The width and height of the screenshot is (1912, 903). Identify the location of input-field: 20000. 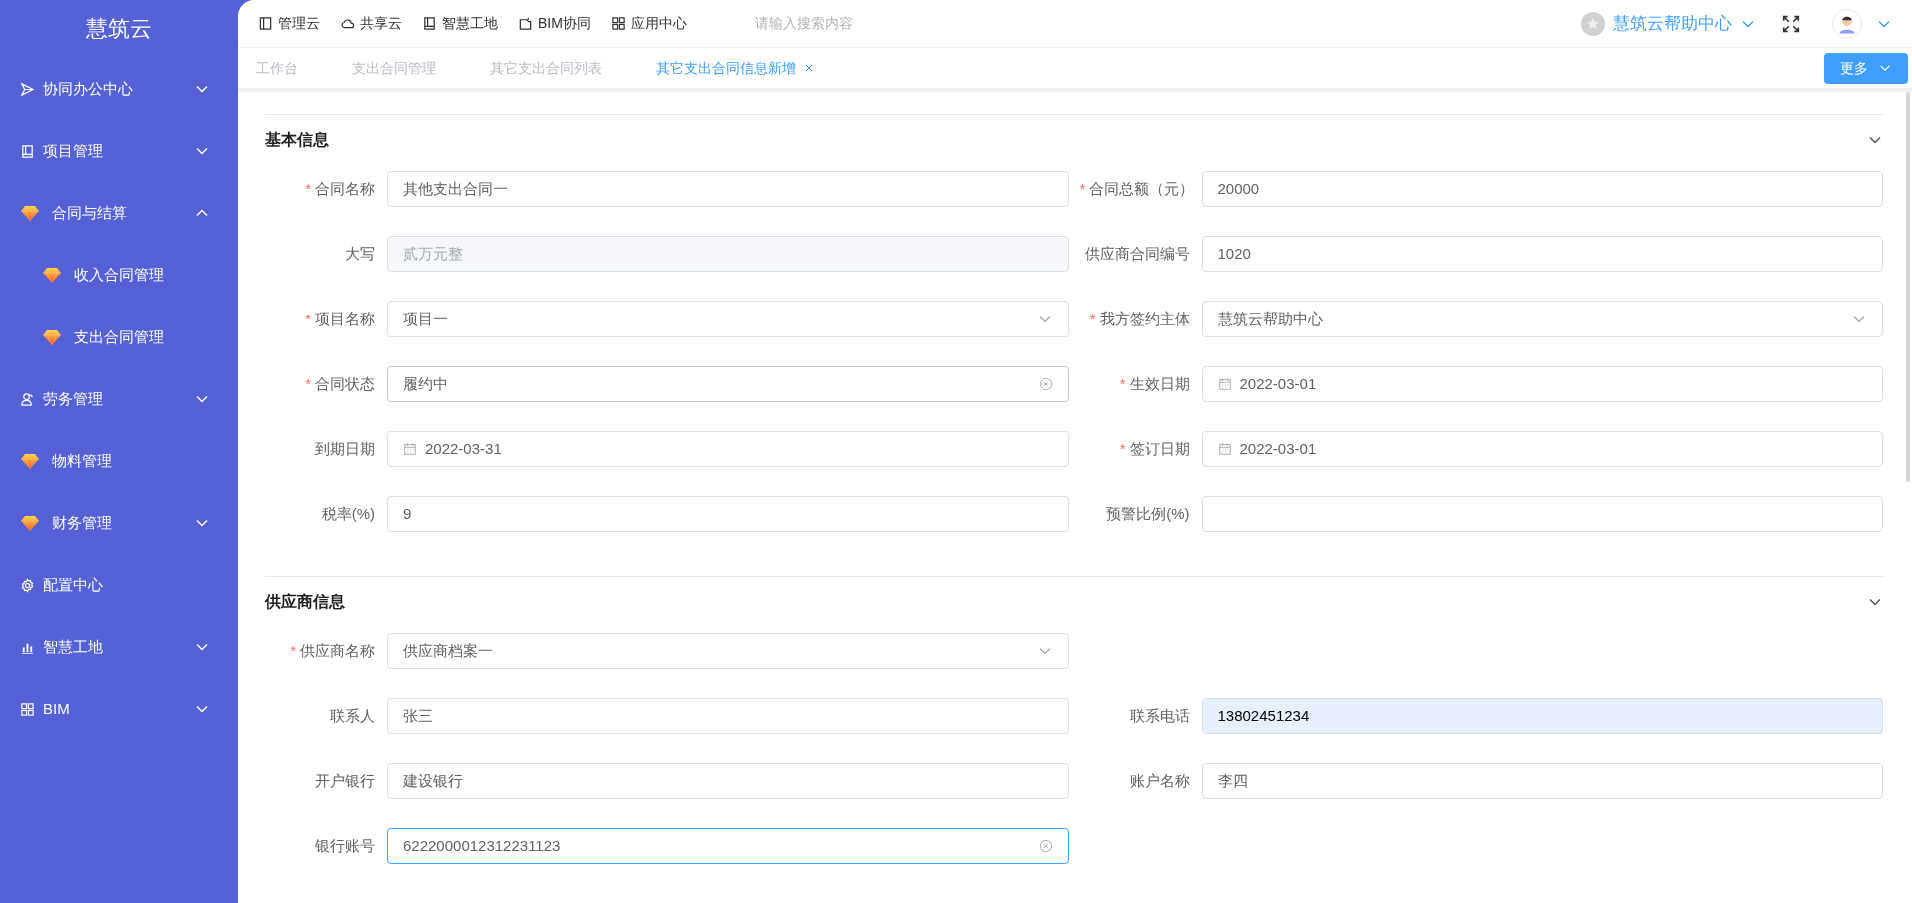
(1542, 189).